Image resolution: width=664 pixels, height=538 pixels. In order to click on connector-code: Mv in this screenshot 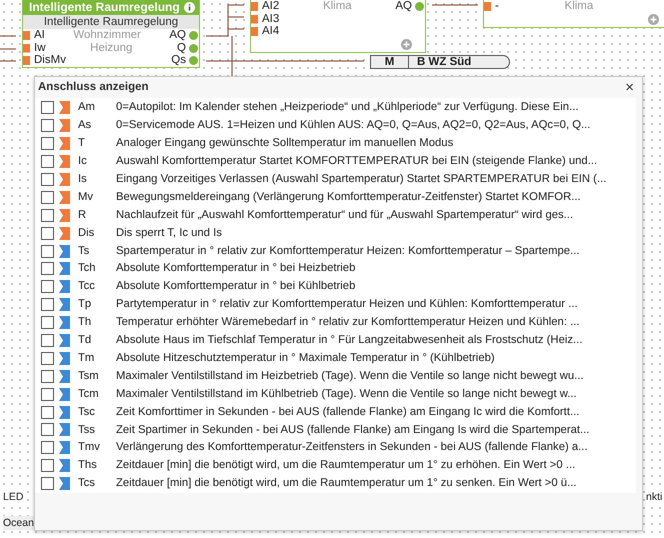, I will do `click(85, 197)`.